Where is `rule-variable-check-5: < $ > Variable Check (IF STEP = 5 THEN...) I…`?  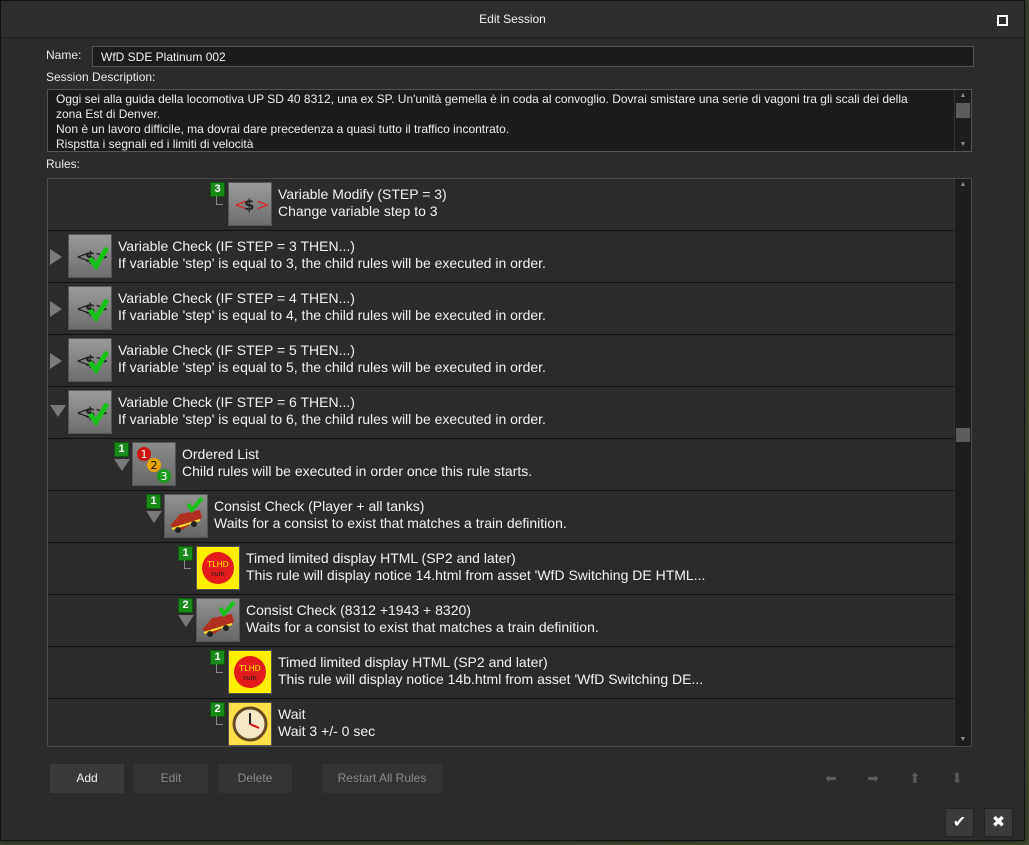
rule-variable-check-5: < $ > Variable Check (IF STEP = 5 THEN...) I… is located at coordinates (501, 361).